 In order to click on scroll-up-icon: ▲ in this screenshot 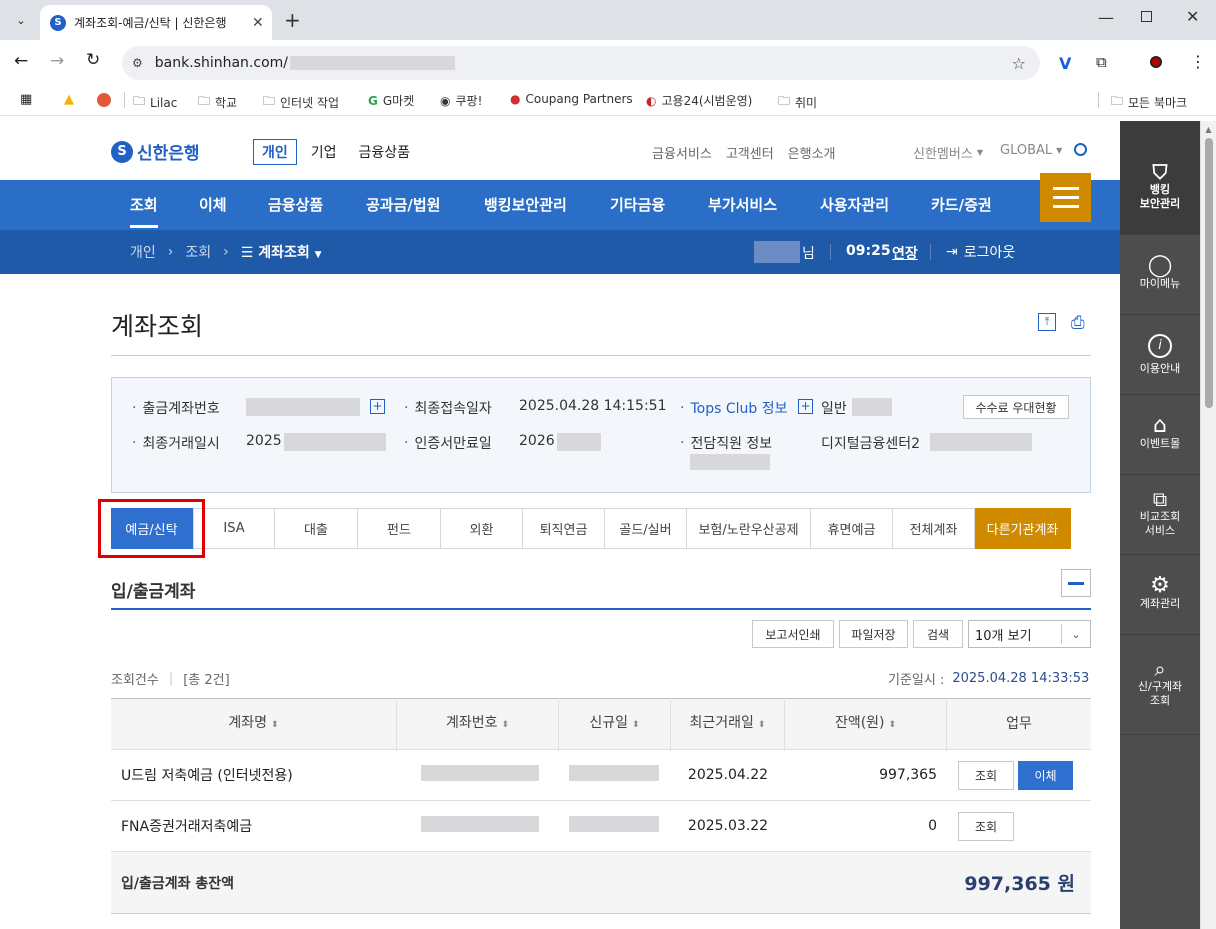, I will do `click(1208, 129)`.